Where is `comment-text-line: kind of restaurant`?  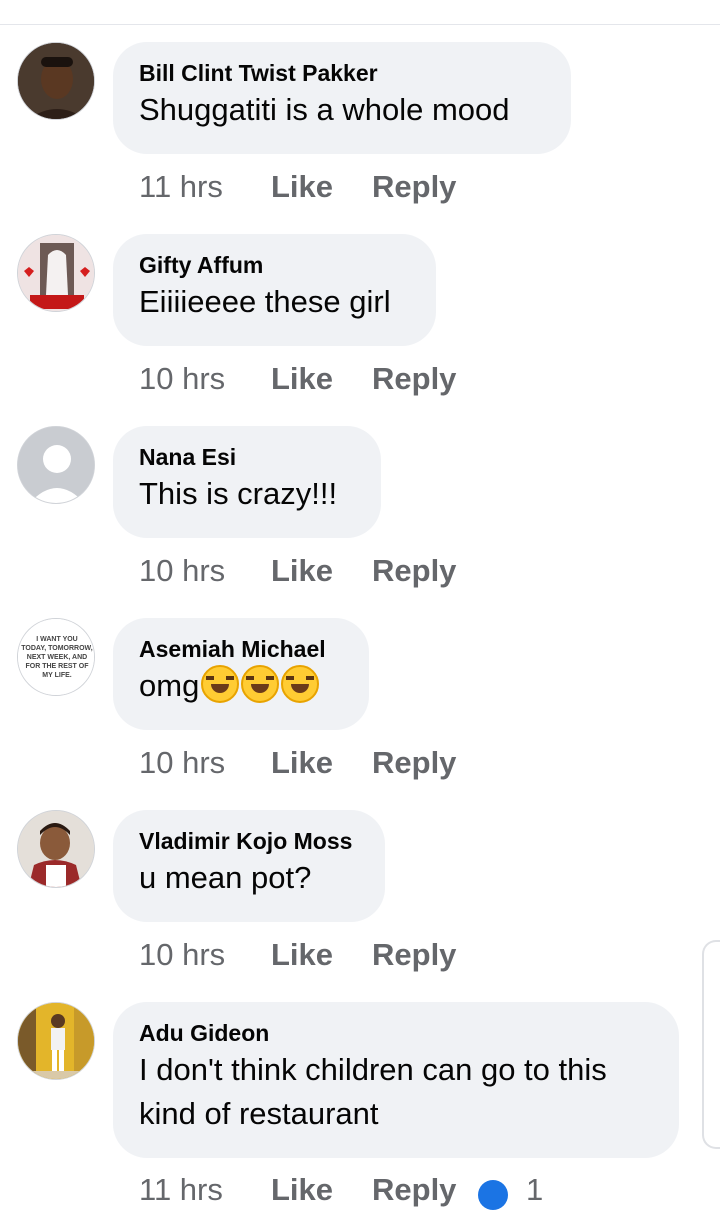
comment-text-line: kind of restaurant is located at coordinates (259, 1113).